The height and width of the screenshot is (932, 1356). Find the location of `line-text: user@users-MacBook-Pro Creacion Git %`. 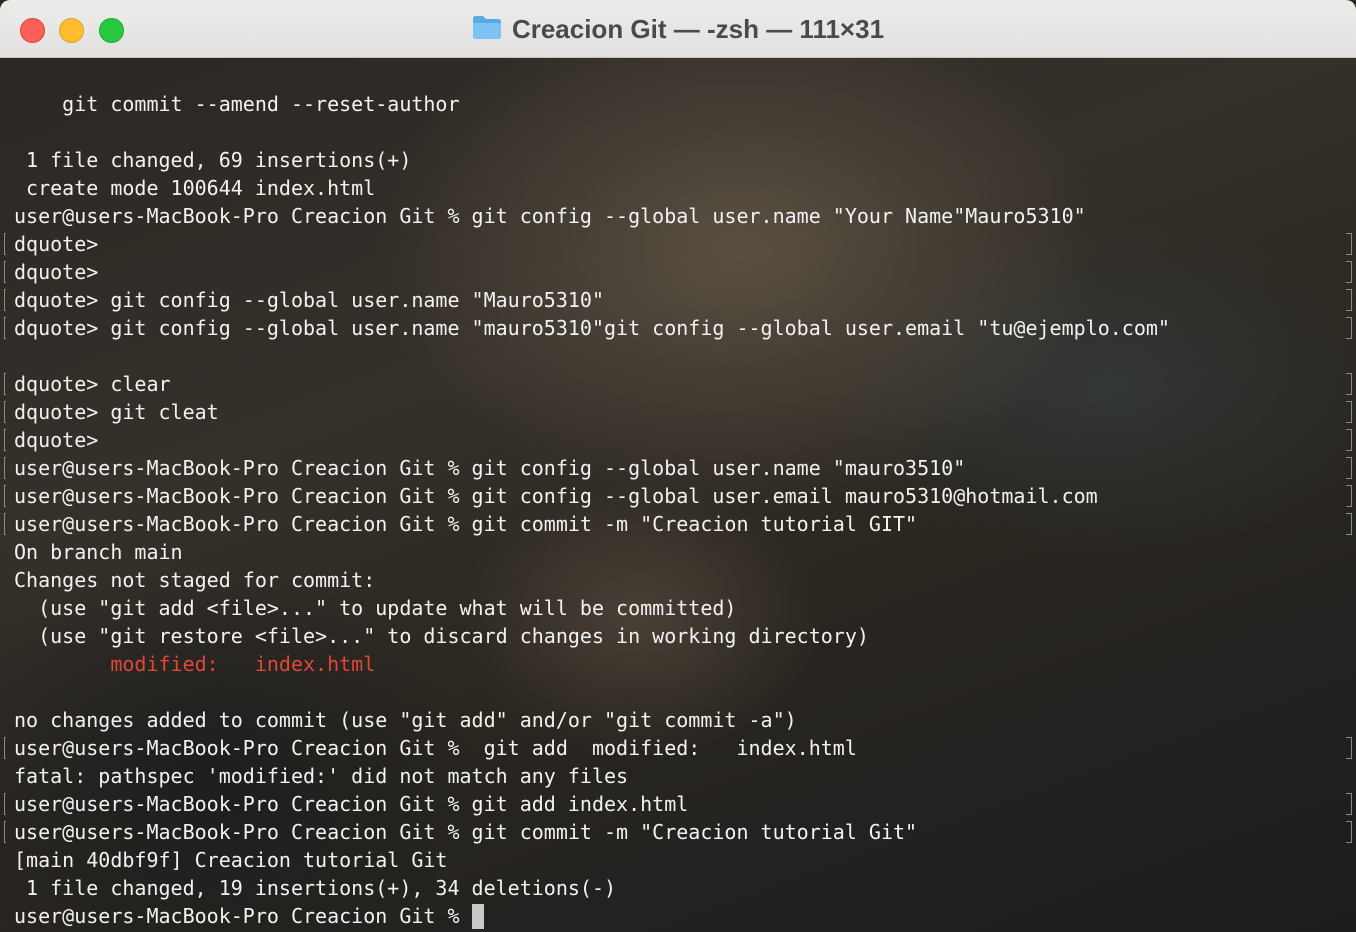

line-text: user@users-MacBook-Pro Creacion Git % is located at coordinates (243, 916).